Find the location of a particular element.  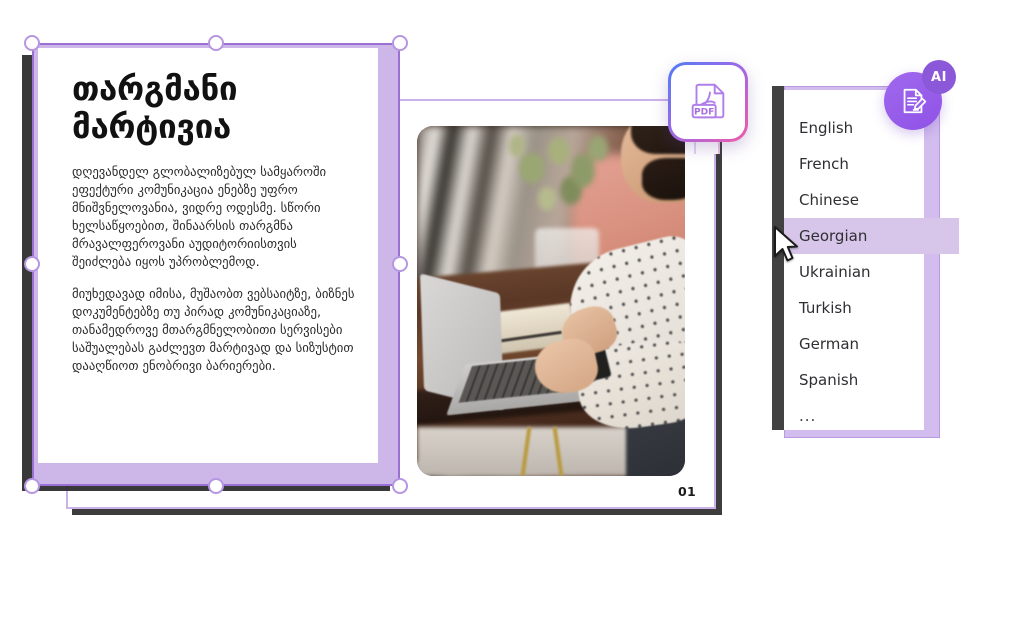

resize-handle-bottom-center is located at coordinates (216, 486).